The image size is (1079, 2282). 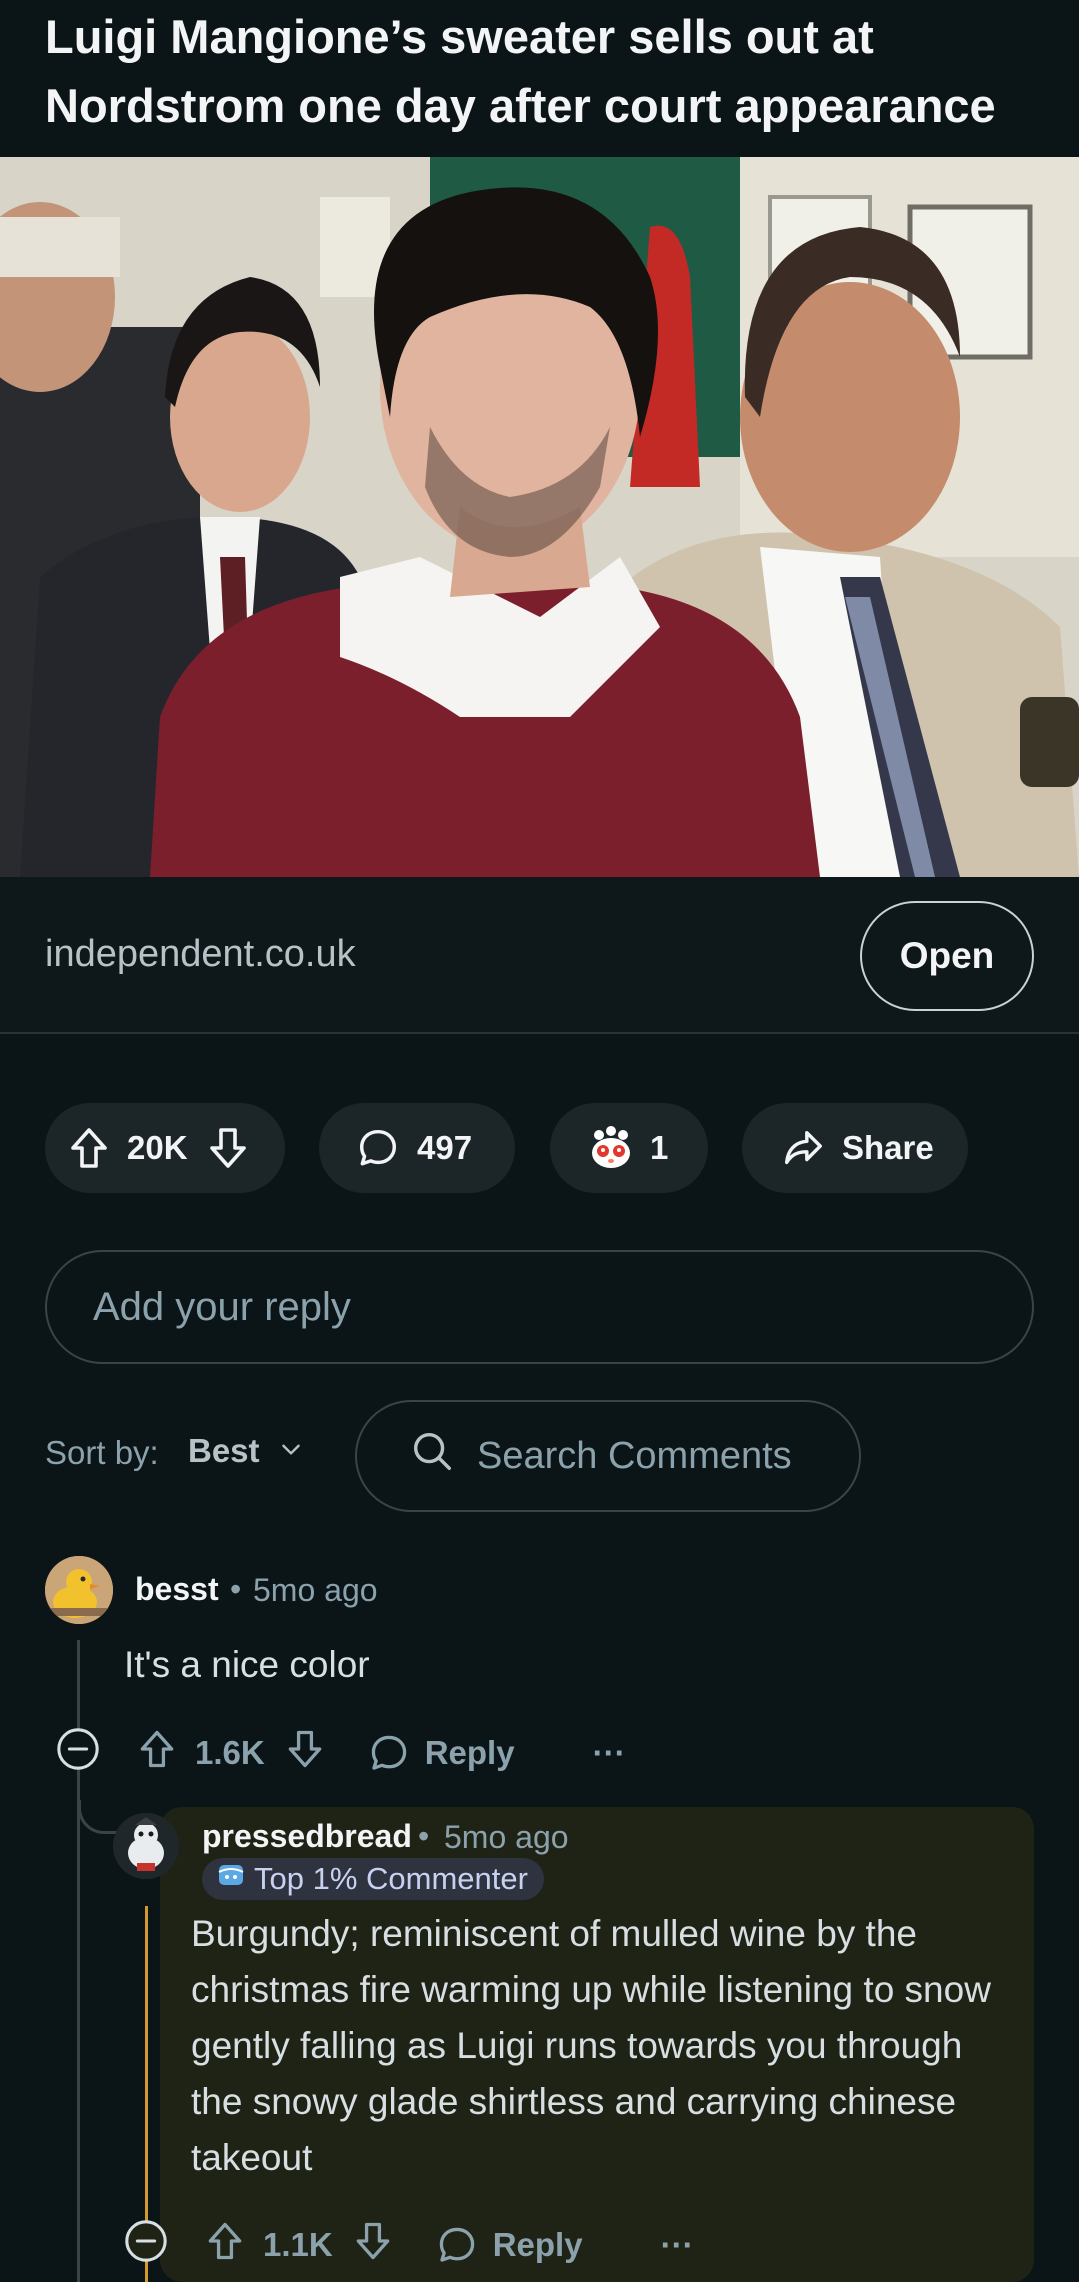 I want to click on comment-username: besst, so click(x=177, y=1589).